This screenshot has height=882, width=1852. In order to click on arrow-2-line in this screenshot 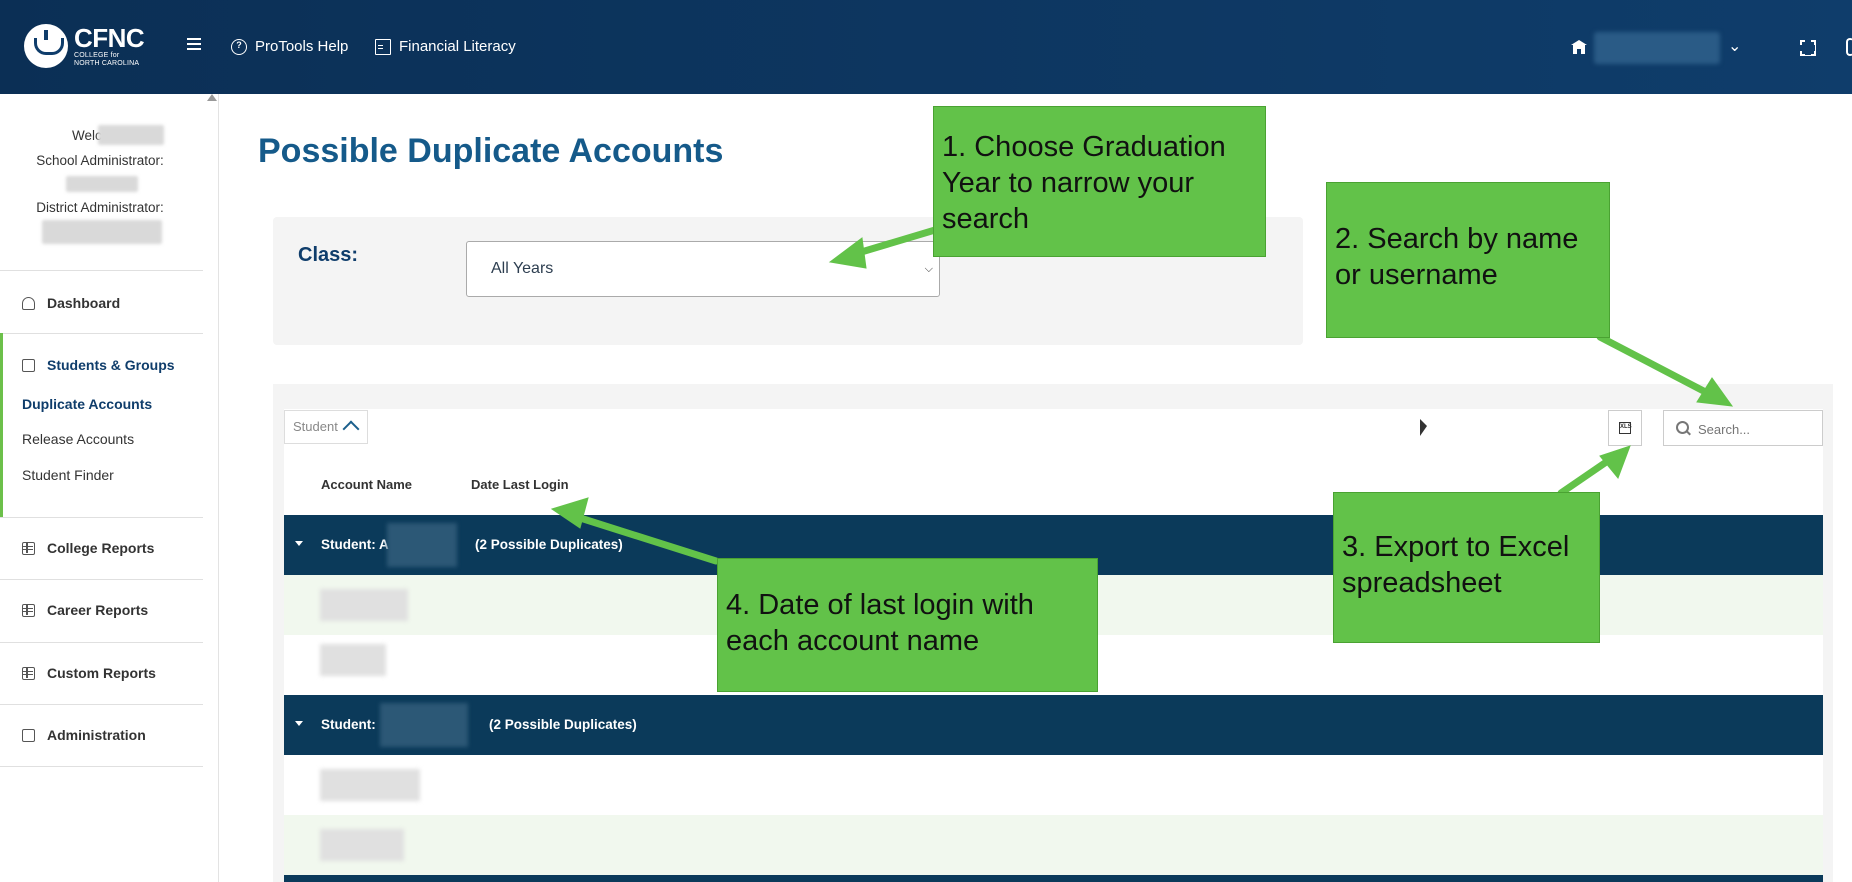, I will do `click(1658, 367)`.